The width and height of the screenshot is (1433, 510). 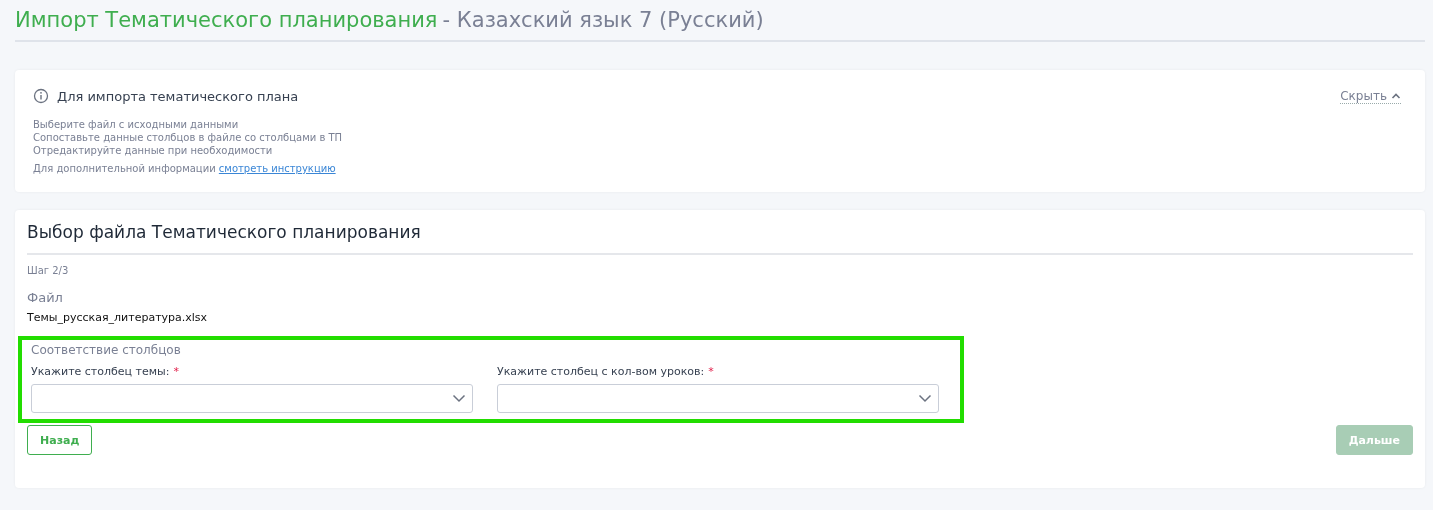 What do you see at coordinates (48, 270) in the screenshot?
I see `step-indicator: Шаг 2/3` at bounding box center [48, 270].